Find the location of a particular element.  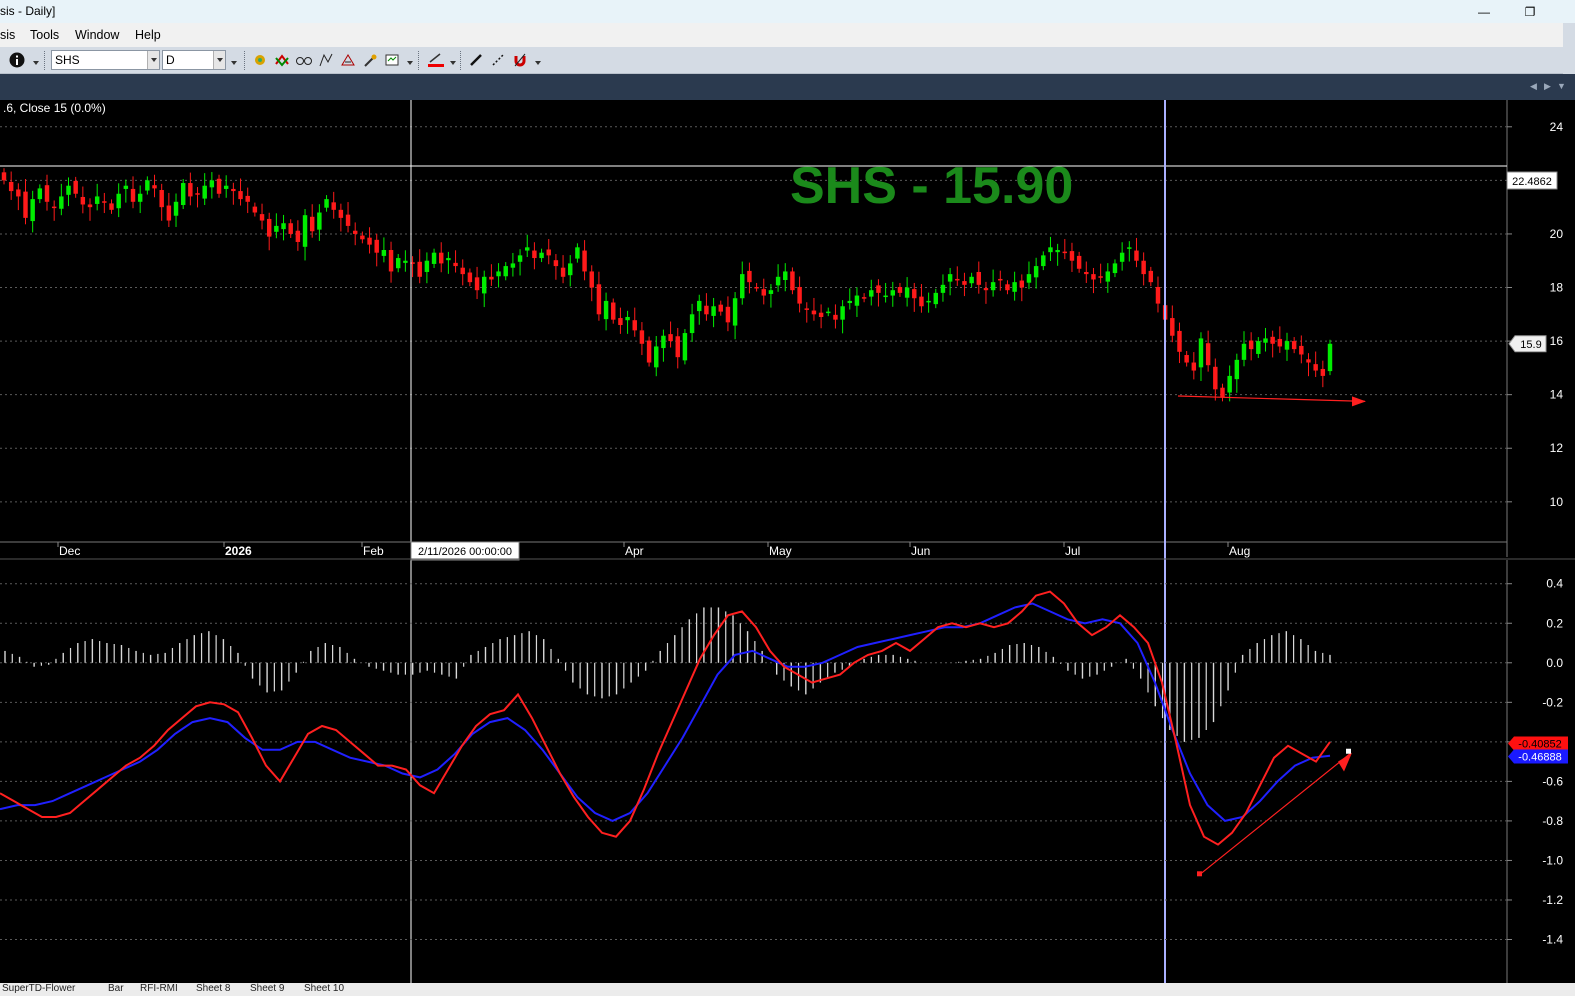

price-tick-label: 24 is located at coordinates (1557, 127).